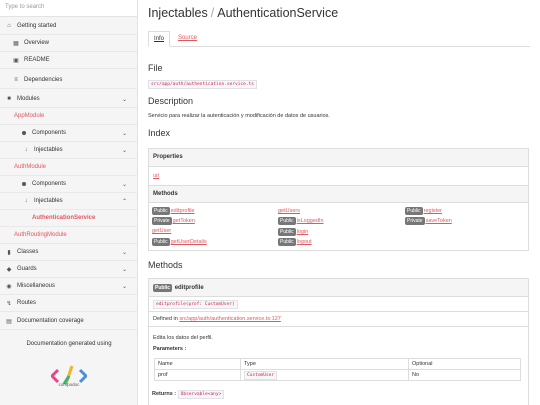 Image resolution: width=540 pixels, height=405 pixels. What do you see at coordinates (68, 252) in the screenshot?
I see `sidebar-item-classes: ▮ Classes ⌄` at bounding box center [68, 252].